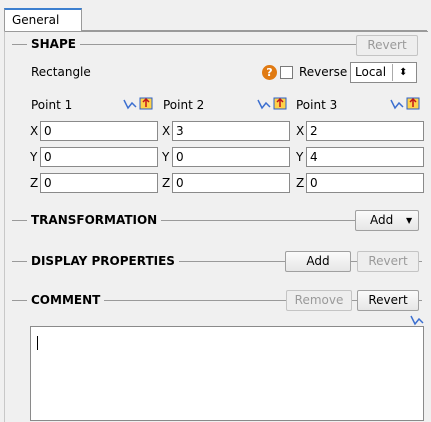  Describe the element at coordinates (409, 220) in the screenshot. I see `dropdown-arrow-icon: ▼` at that location.